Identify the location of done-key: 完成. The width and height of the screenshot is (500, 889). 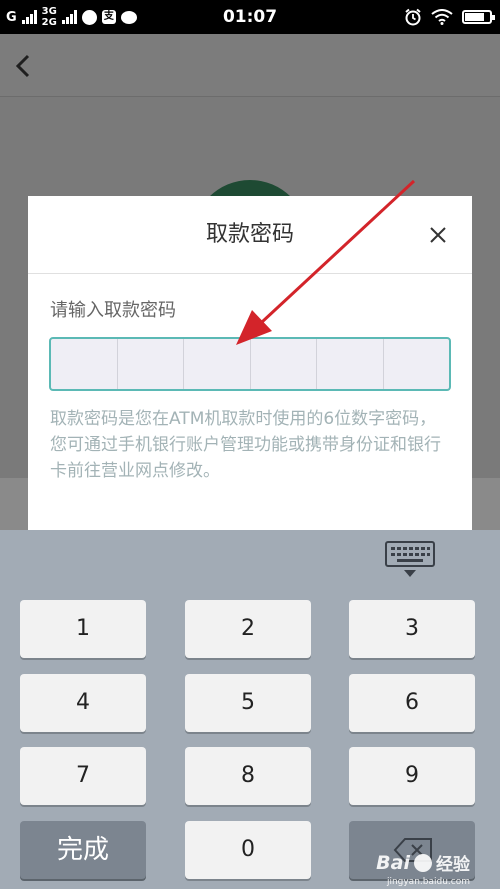
(83, 850).